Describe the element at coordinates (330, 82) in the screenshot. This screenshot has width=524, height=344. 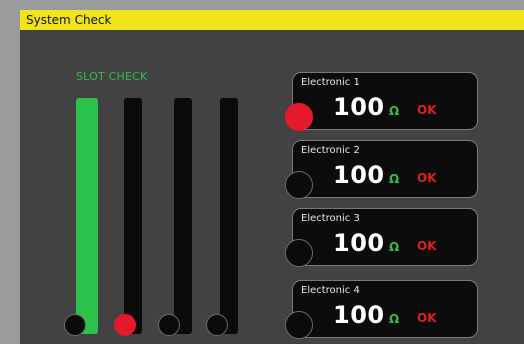
I see `electronic-title: Electronic 1` at that location.